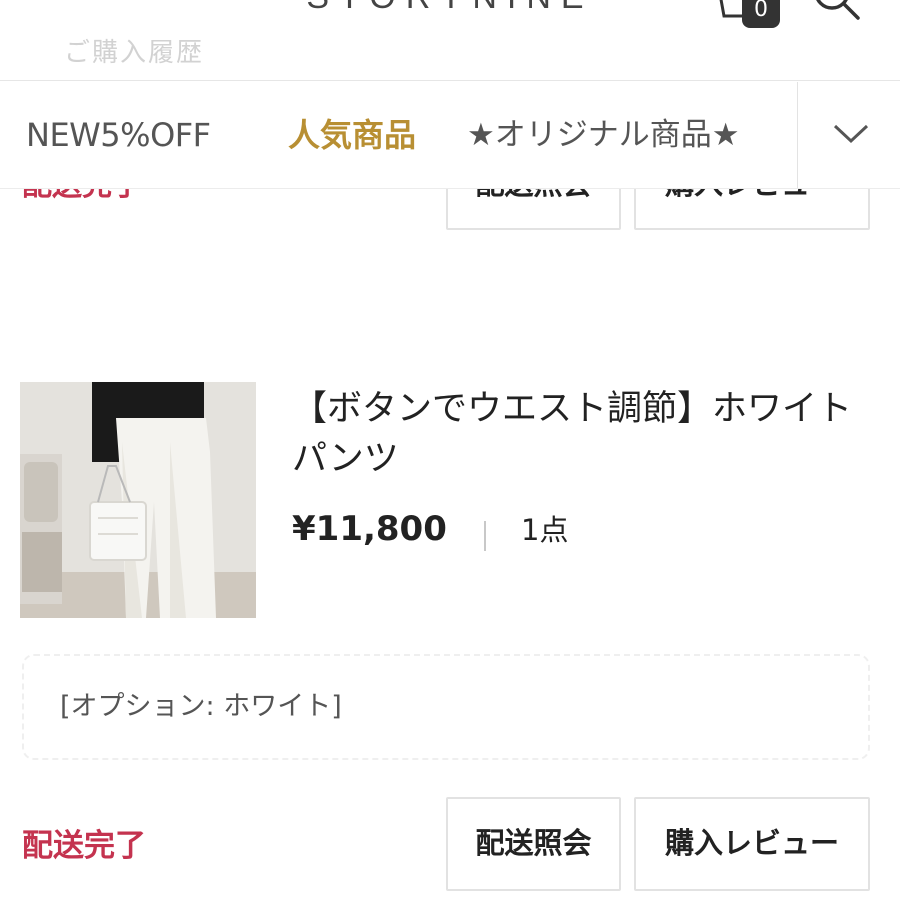 The height and width of the screenshot is (900, 900). Describe the element at coordinates (201, 706) in the screenshot. I see `option-text: [オプション: ホワイト]` at that location.